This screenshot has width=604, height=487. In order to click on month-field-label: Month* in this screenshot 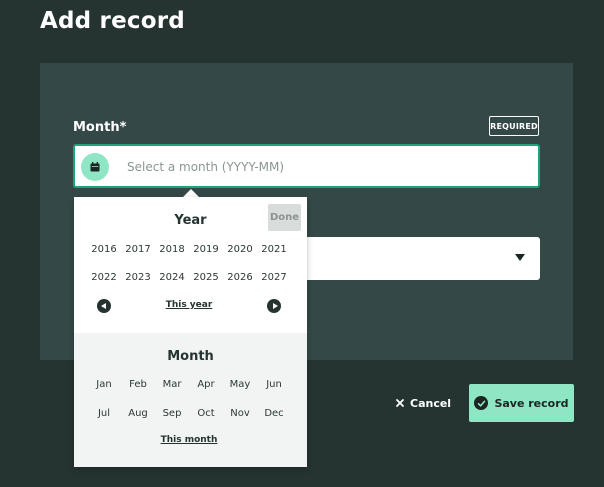, I will do `click(100, 127)`.